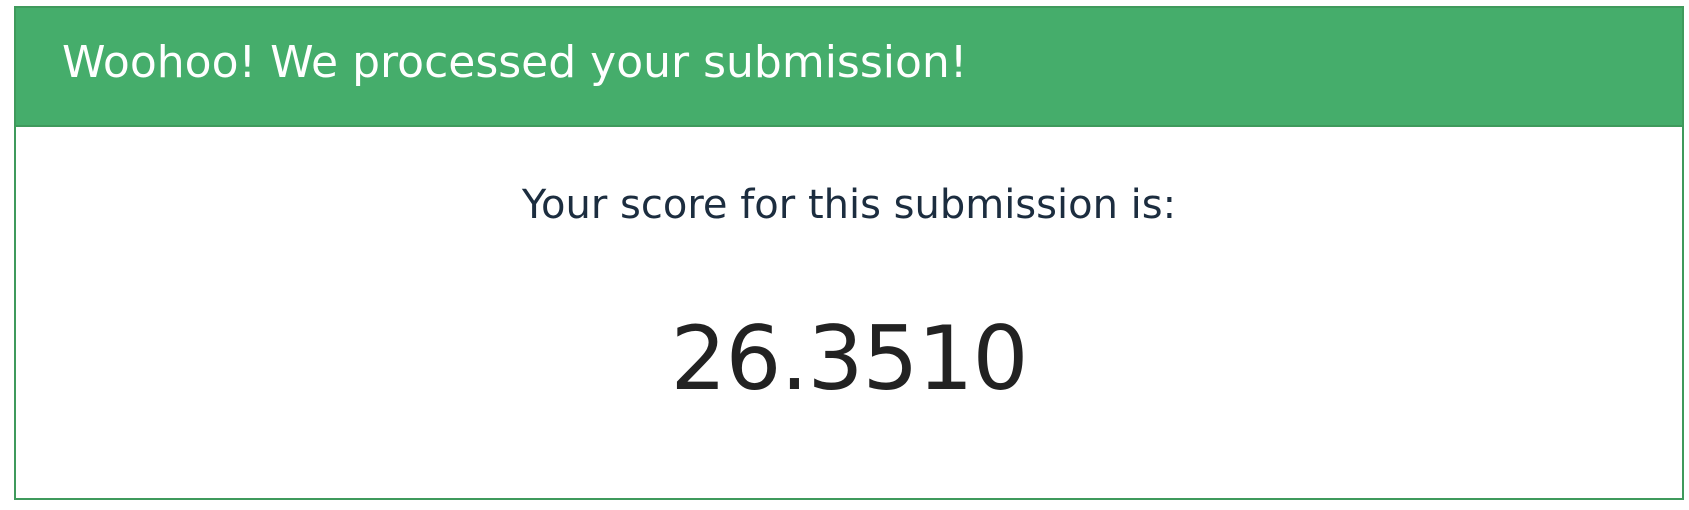 Image resolution: width=1689 pixels, height=510 pixels. I want to click on score-value: 26.3510, so click(849, 358).